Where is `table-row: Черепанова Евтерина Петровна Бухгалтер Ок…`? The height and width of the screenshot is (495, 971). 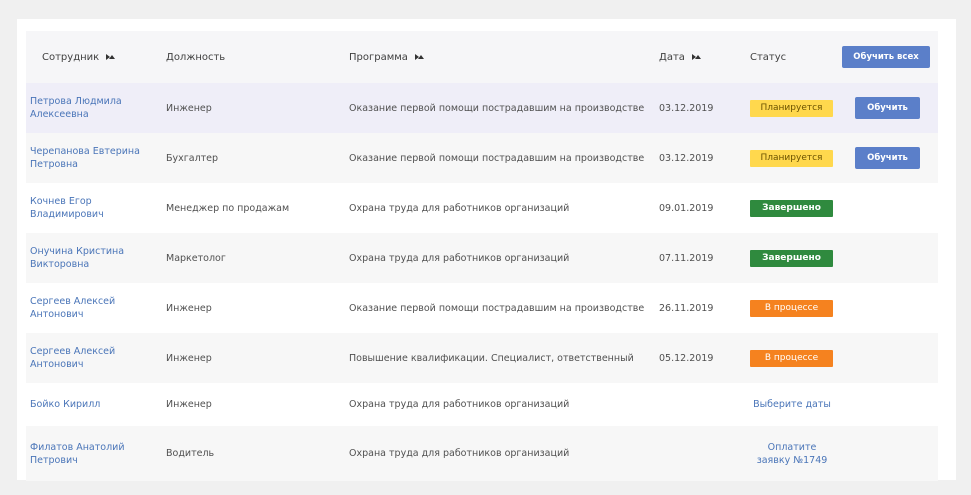
table-row: Черепанова Евтерина Петровна Бухгалтер Ок… is located at coordinates (482, 158).